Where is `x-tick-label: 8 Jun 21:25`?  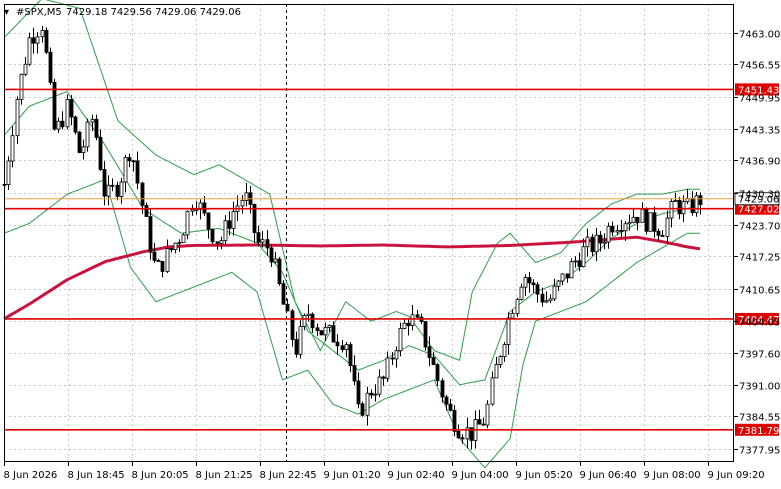
x-tick-label: 8 Jun 21:25 is located at coordinates (224, 475).